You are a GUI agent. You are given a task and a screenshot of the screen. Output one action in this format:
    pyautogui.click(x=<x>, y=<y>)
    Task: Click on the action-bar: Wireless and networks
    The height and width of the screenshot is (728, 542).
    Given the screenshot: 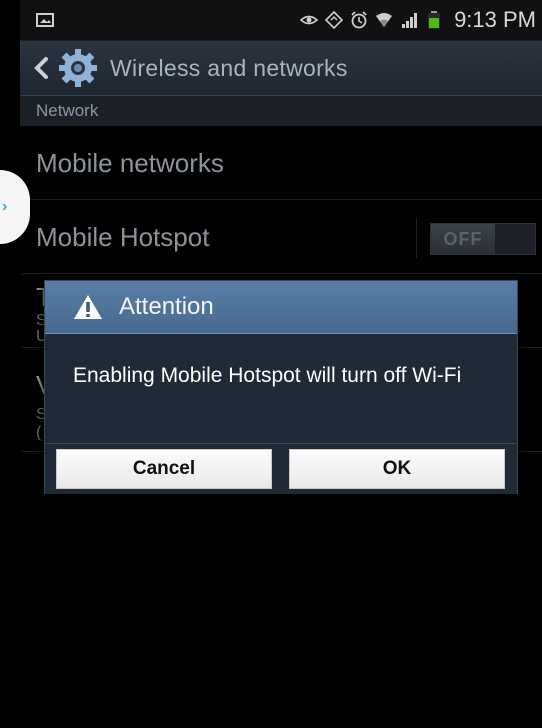 What is the action you would take?
    pyautogui.click(x=281, y=68)
    